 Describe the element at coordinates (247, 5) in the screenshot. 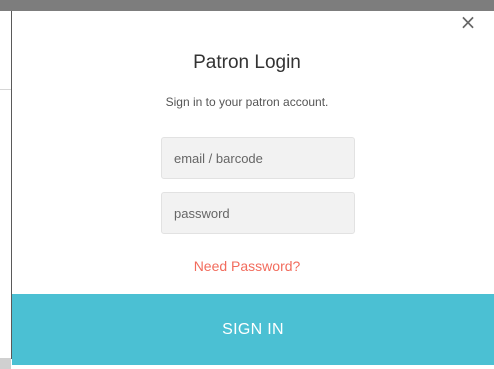

I see `background-page-top-bar` at that location.